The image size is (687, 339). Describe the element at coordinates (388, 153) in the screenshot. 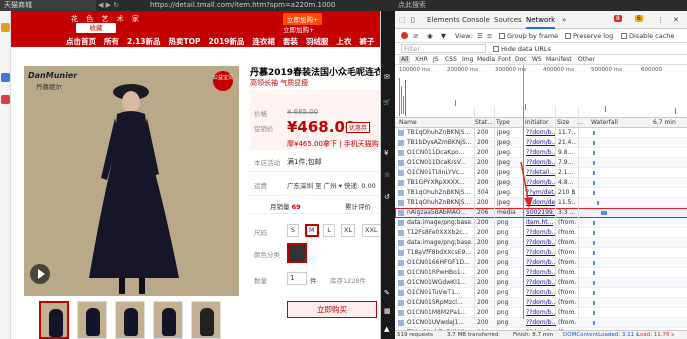

I see `yen-icon: ¥` at that location.